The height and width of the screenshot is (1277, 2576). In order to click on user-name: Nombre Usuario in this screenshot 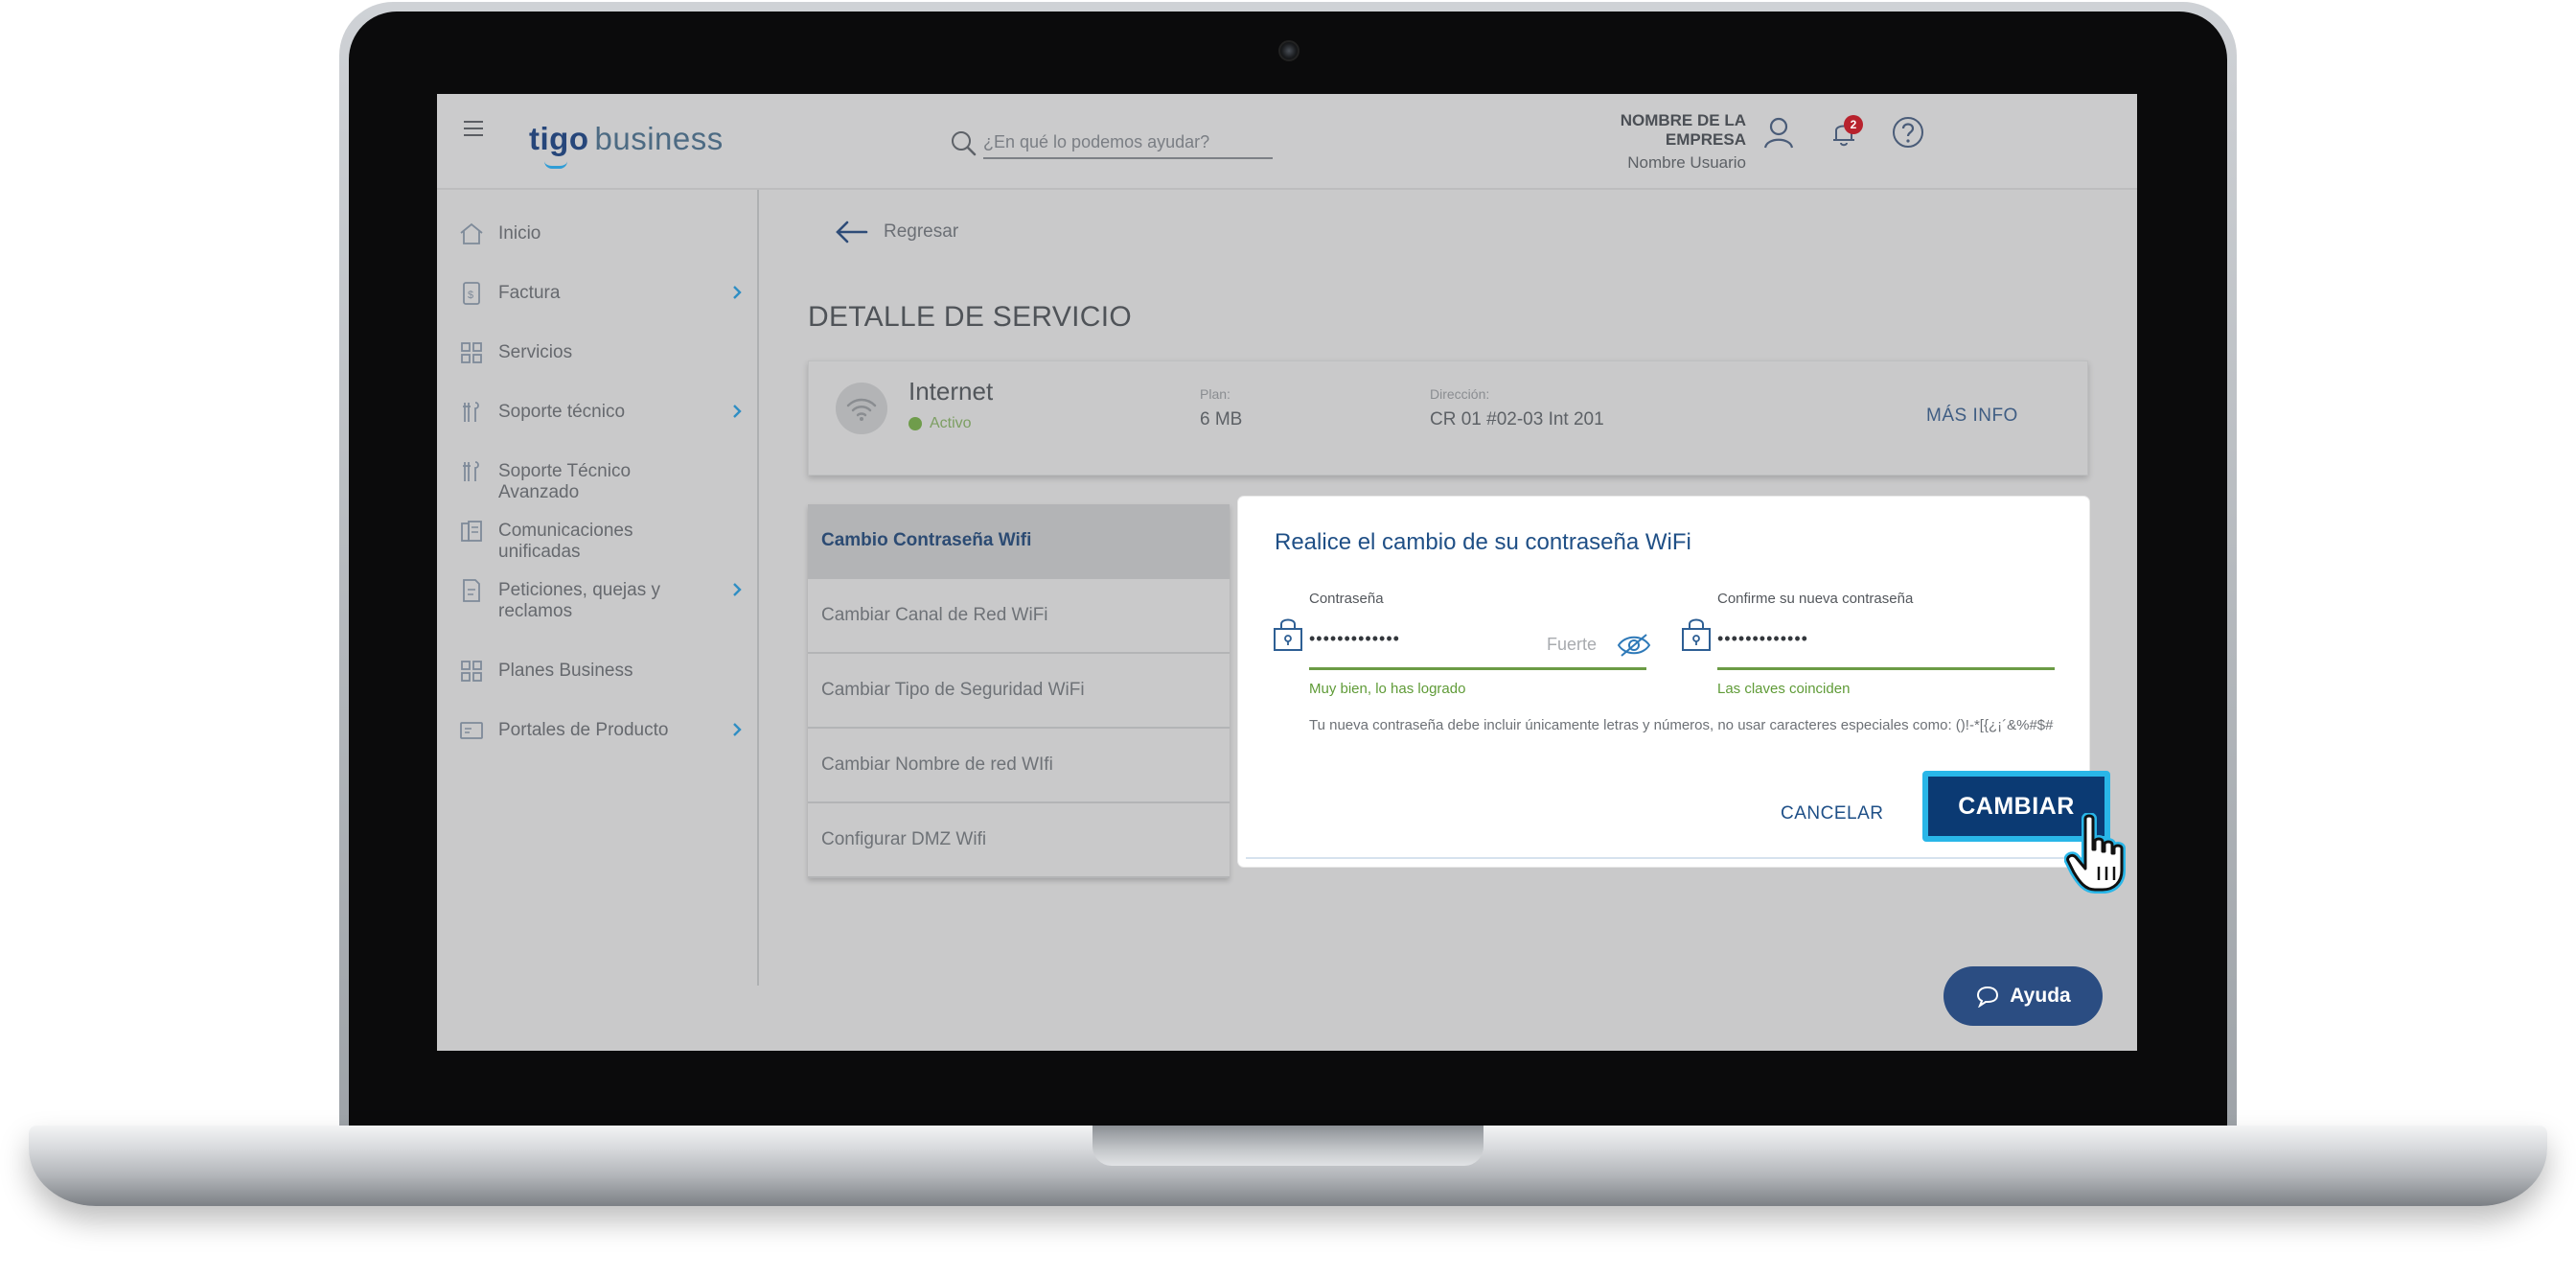, I will do `click(1686, 162)`.